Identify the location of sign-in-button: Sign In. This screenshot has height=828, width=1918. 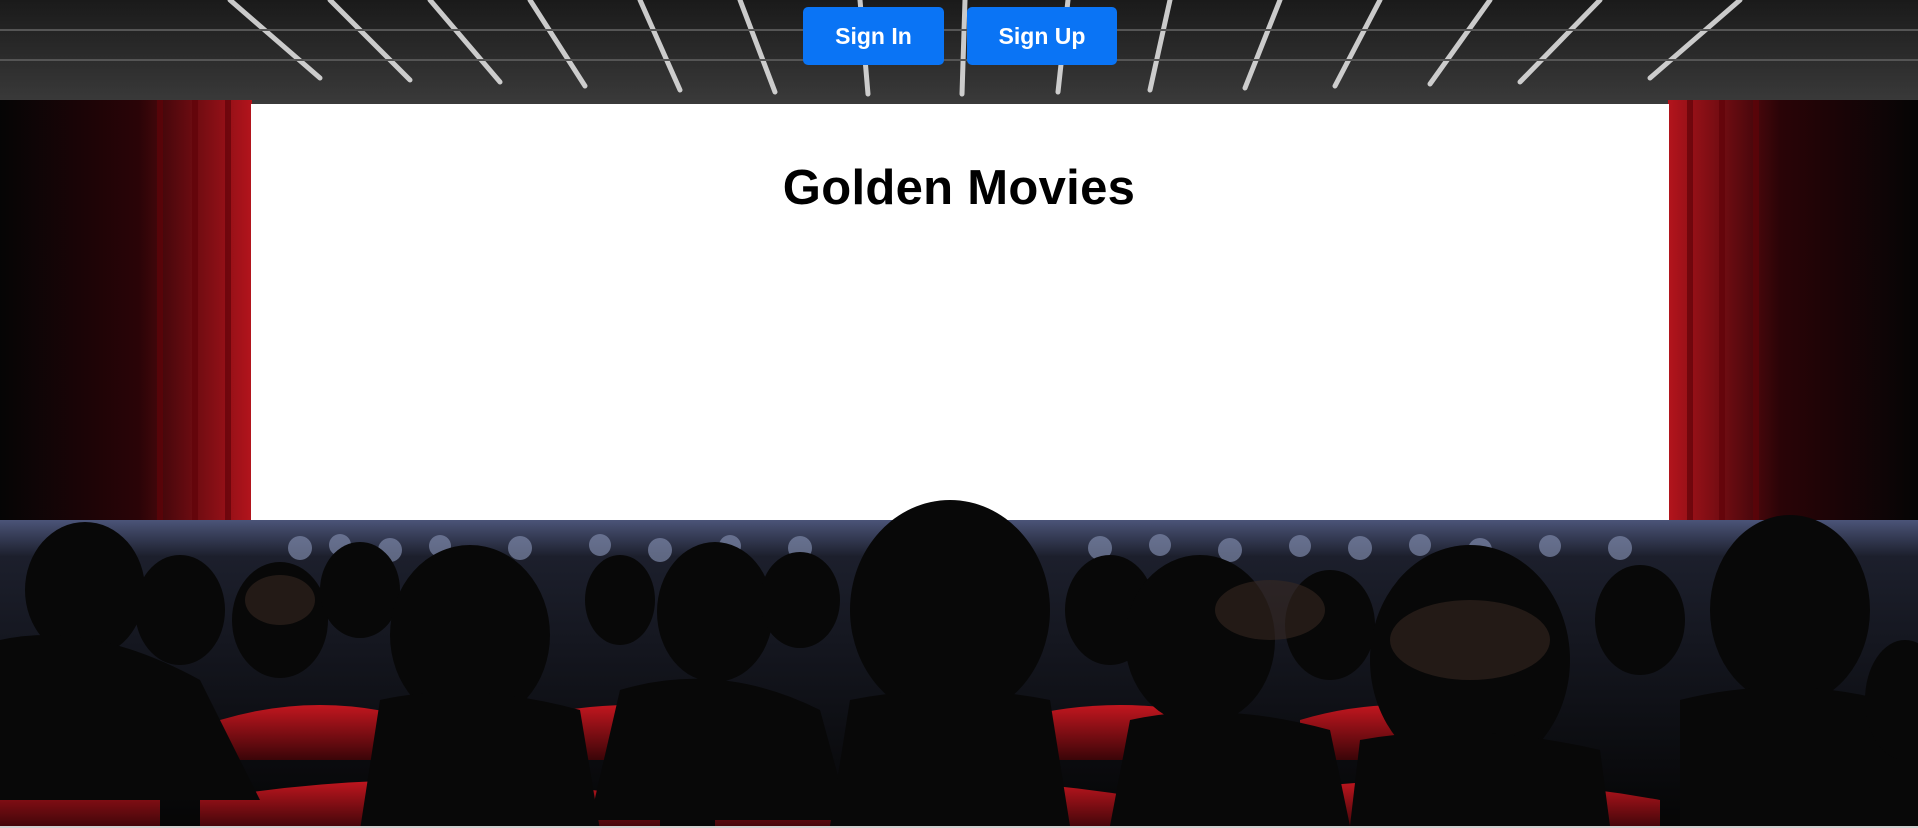
(873, 36).